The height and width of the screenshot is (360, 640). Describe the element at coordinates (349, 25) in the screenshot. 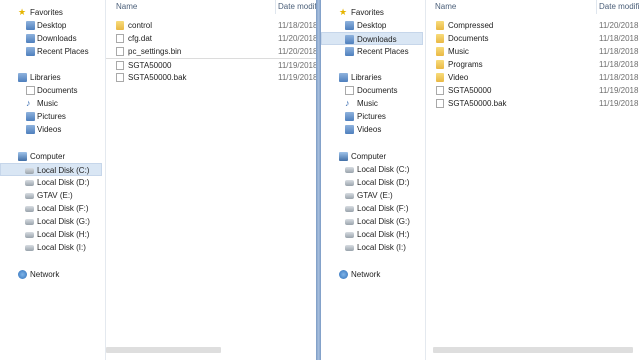

I see `desktop-icon` at that location.